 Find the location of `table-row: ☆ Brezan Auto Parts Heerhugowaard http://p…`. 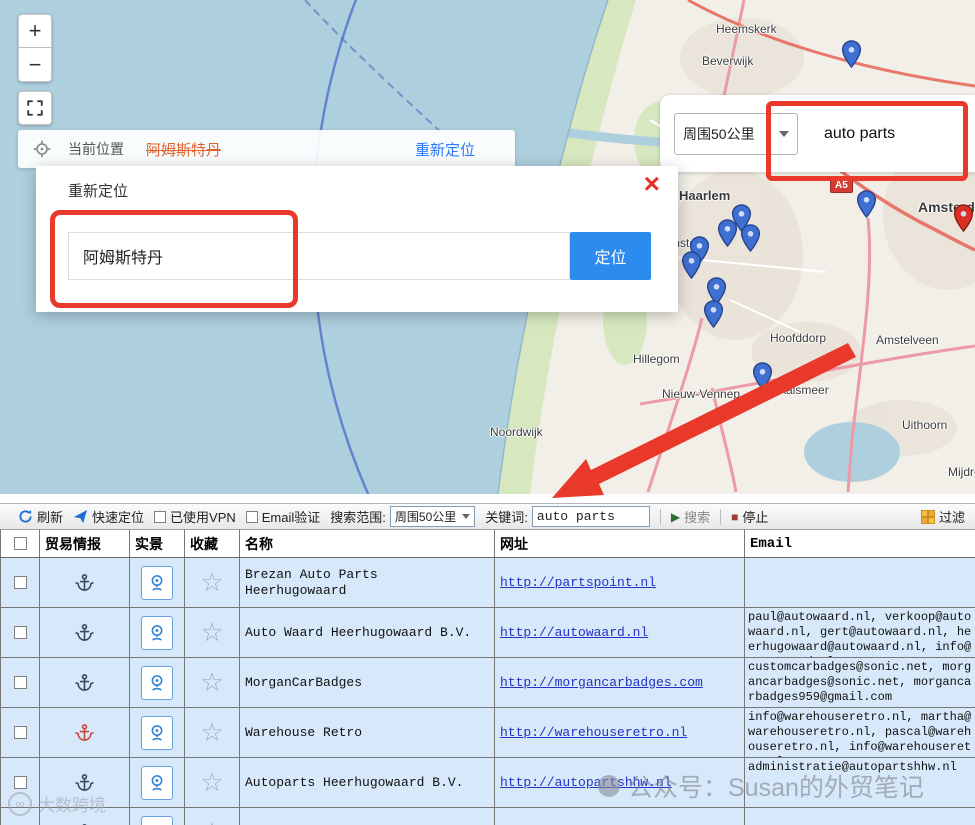

table-row: ☆ Brezan Auto Parts Heerhugowaard http://p… is located at coordinates (487, 583).